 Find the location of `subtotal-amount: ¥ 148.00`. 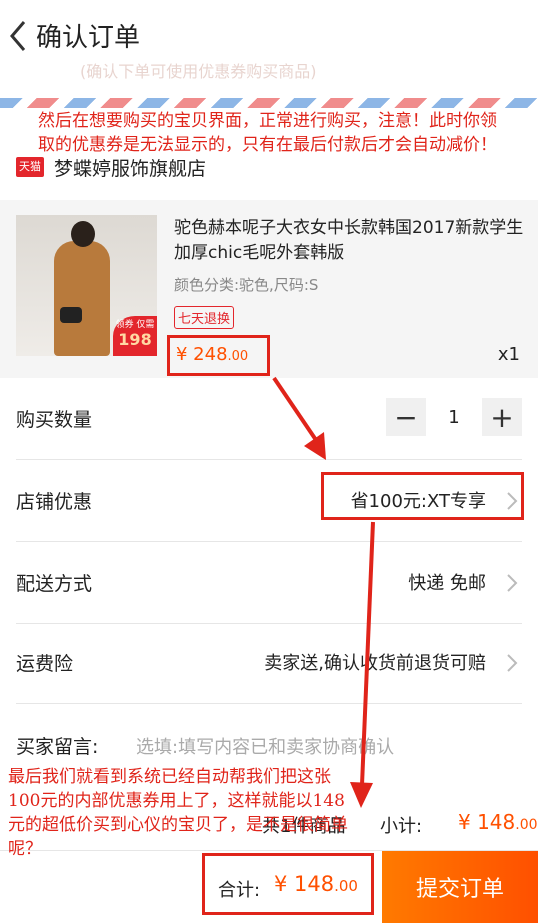

subtotal-amount: ¥ 148.00 is located at coordinates (498, 822).